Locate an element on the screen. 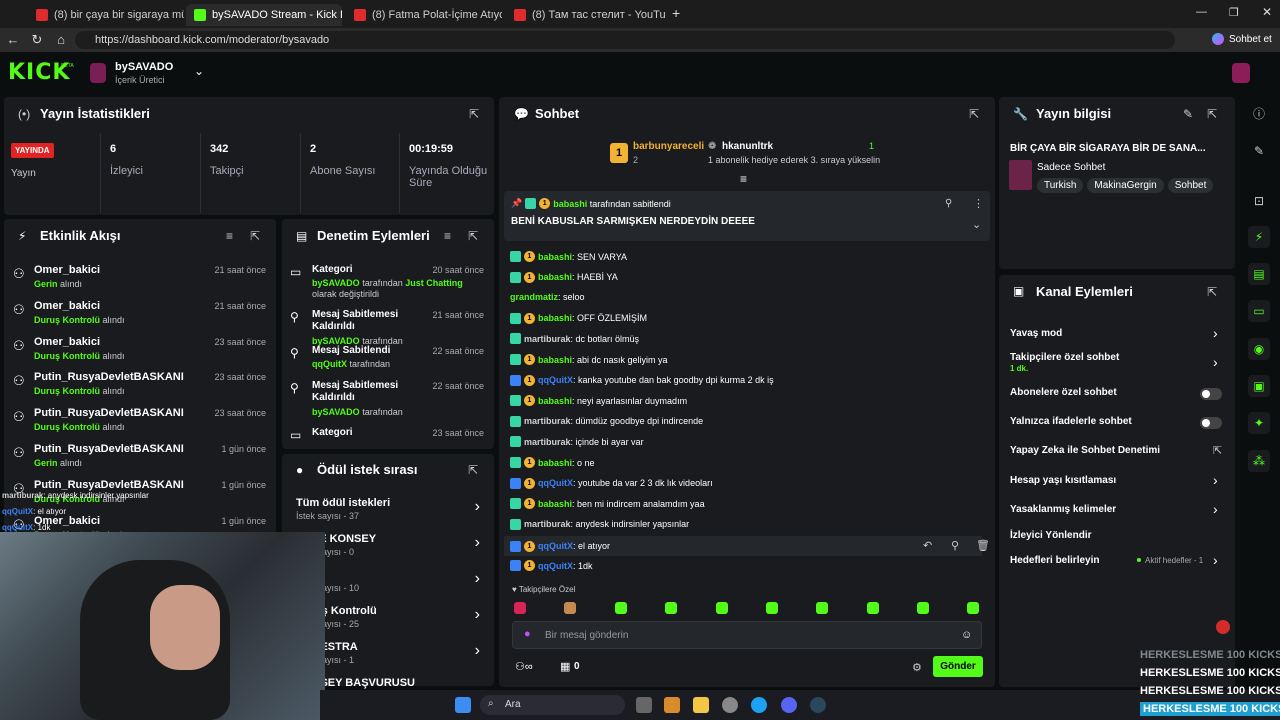  pin-message-icon: ⚲ is located at coordinates (955, 545).